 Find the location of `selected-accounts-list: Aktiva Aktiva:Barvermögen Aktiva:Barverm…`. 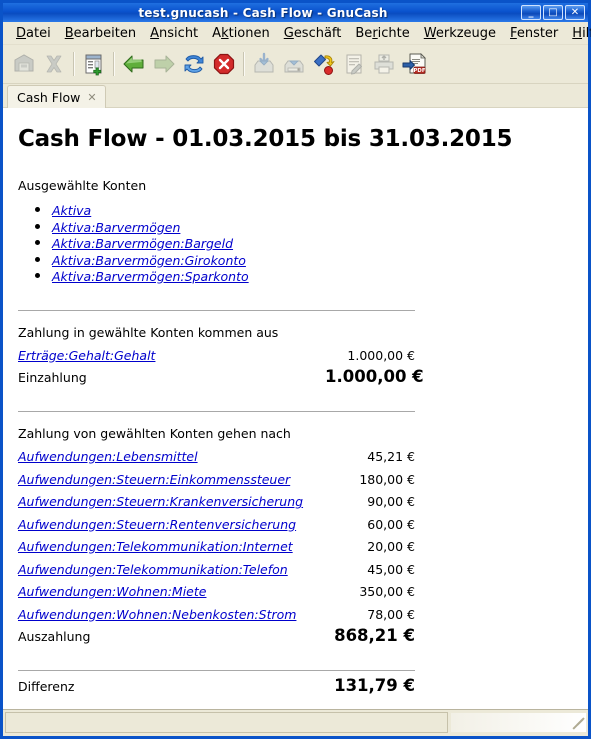

selected-accounts-list: Aktiva Aktiva:Barvermögen Aktiva:Barverm… is located at coordinates (216, 243).